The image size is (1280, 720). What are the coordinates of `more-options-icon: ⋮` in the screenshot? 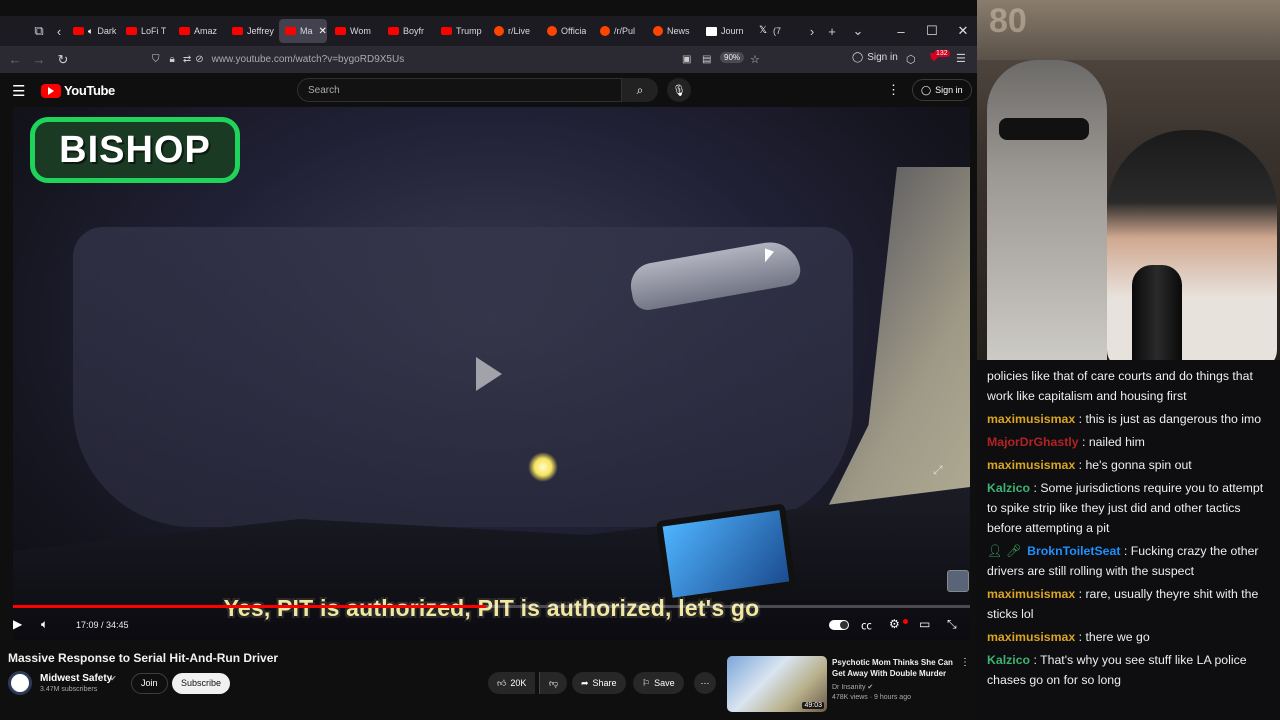 It's located at (893, 90).